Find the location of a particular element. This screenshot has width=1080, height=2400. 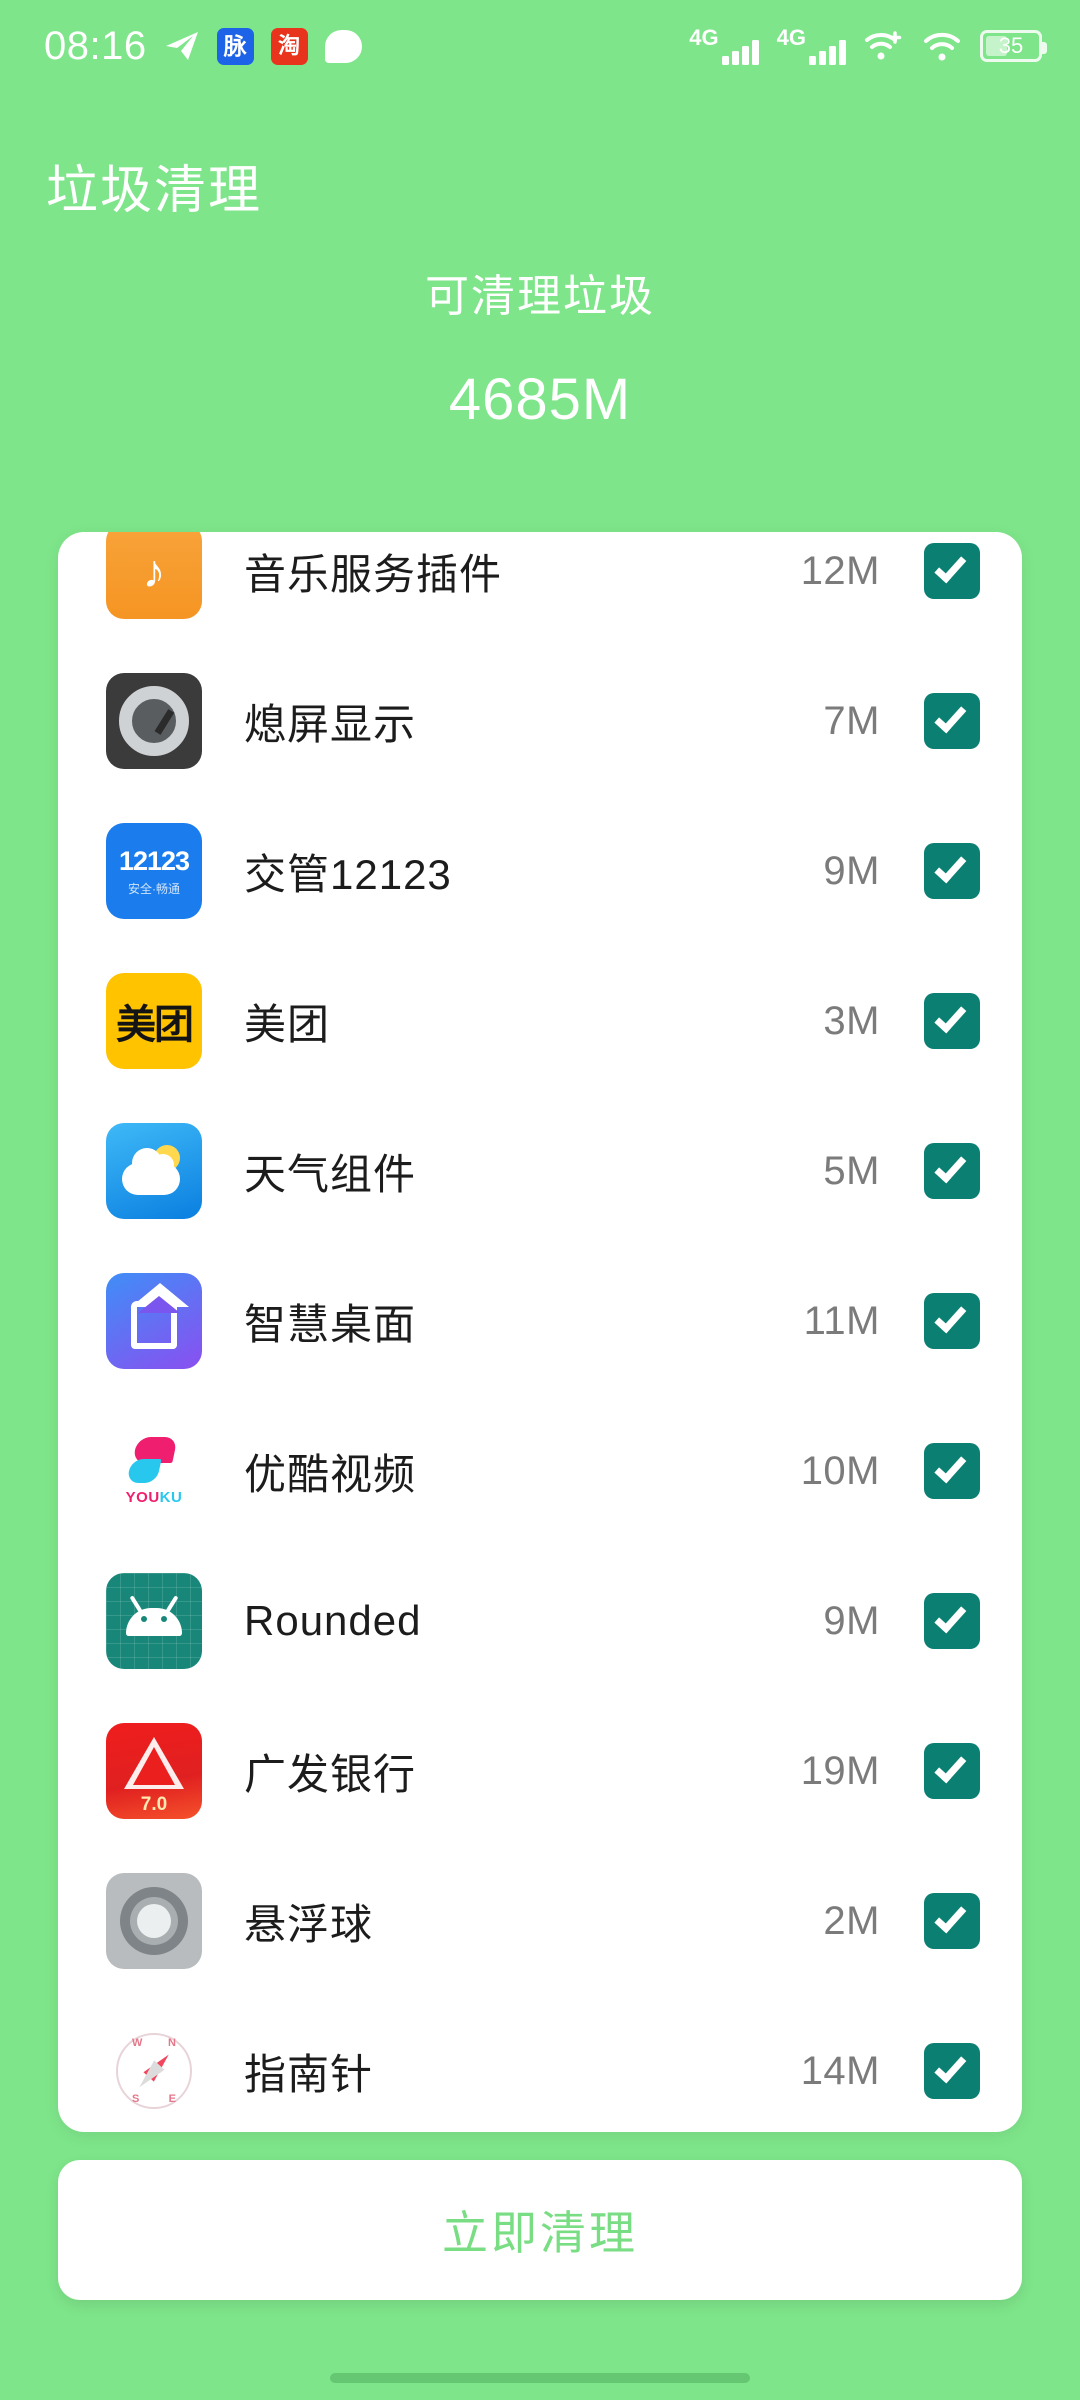

meituan-icon: 美团 is located at coordinates (154, 1021).